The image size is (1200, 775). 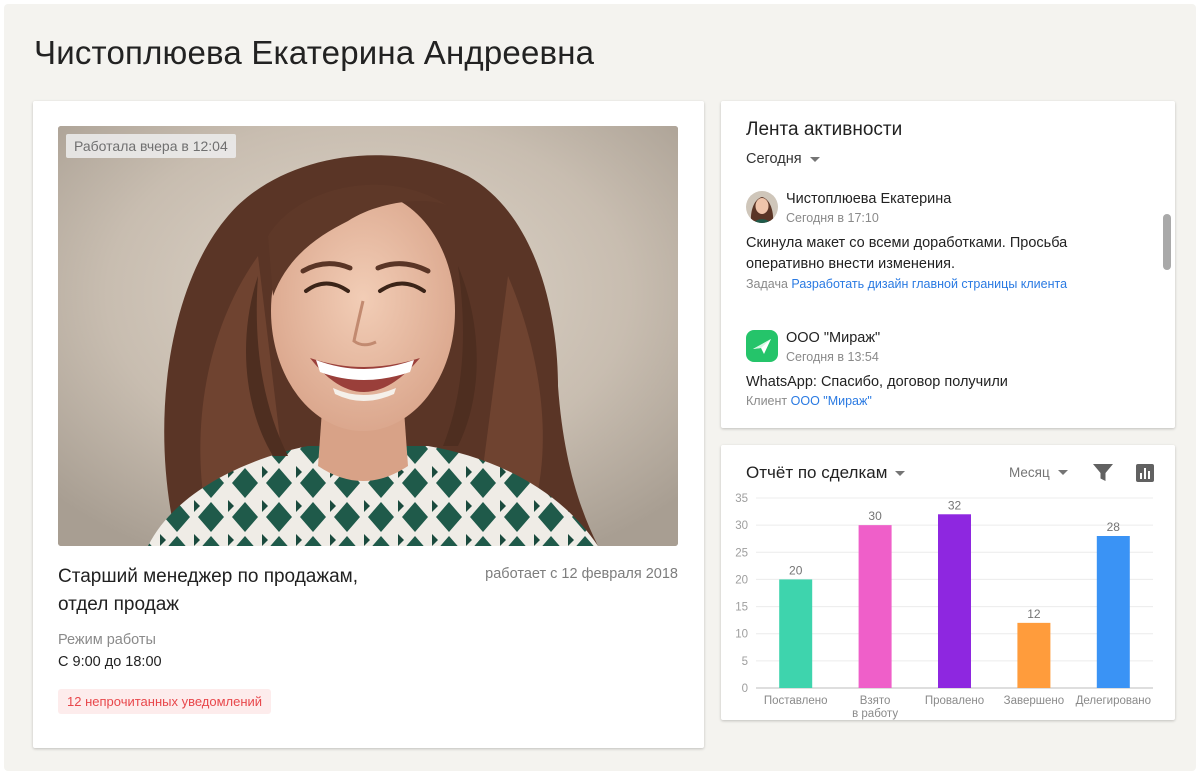 I want to click on y-tick-label: 30, so click(x=741, y=526).